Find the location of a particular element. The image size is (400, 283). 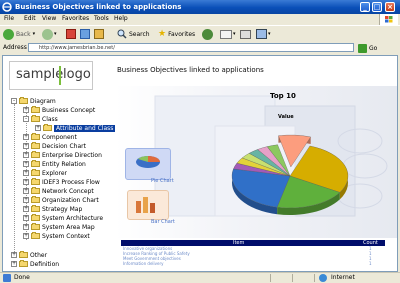

mail-button: ▾ is located at coordinates (228, 34).